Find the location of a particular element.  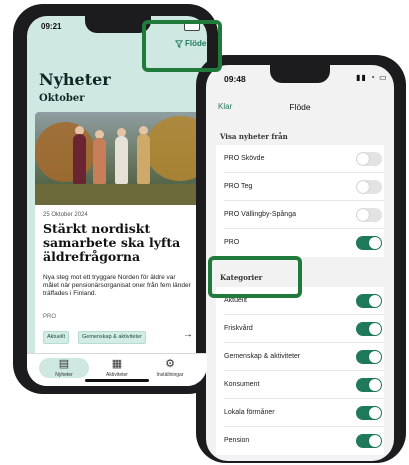

tag-aktuellt: Aktuellt is located at coordinates (56, 337).